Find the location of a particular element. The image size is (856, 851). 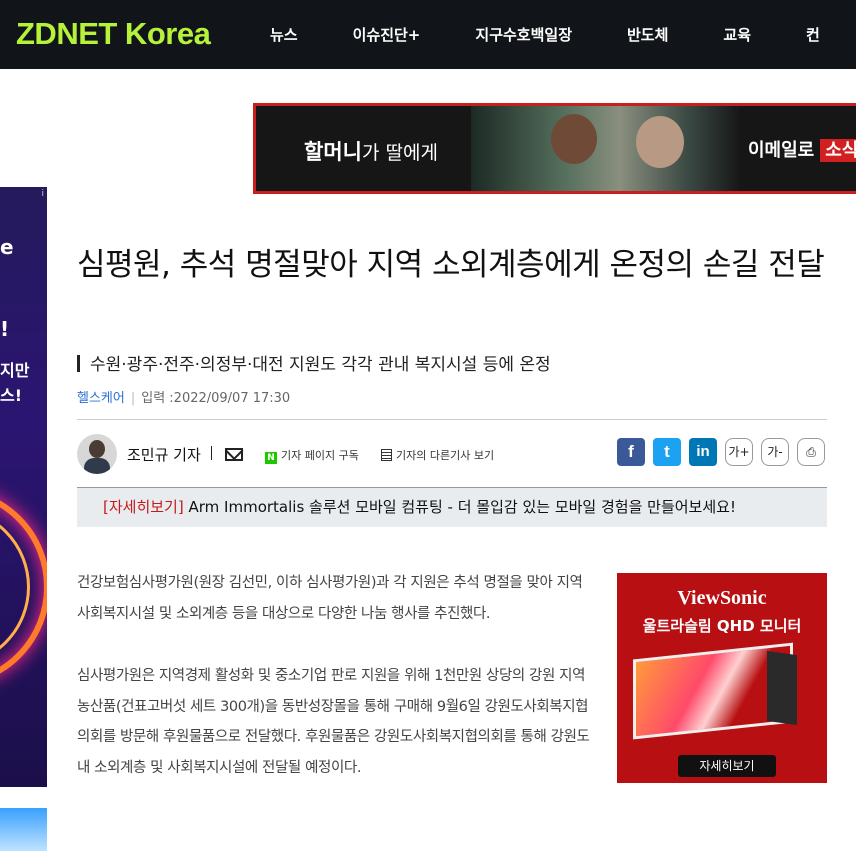

top-navigation-bar: ZDNET Korea 뉴스 이슈진단+ 지구수호백일장 반도체 교육 컨 is located at coordinates (428, 34).